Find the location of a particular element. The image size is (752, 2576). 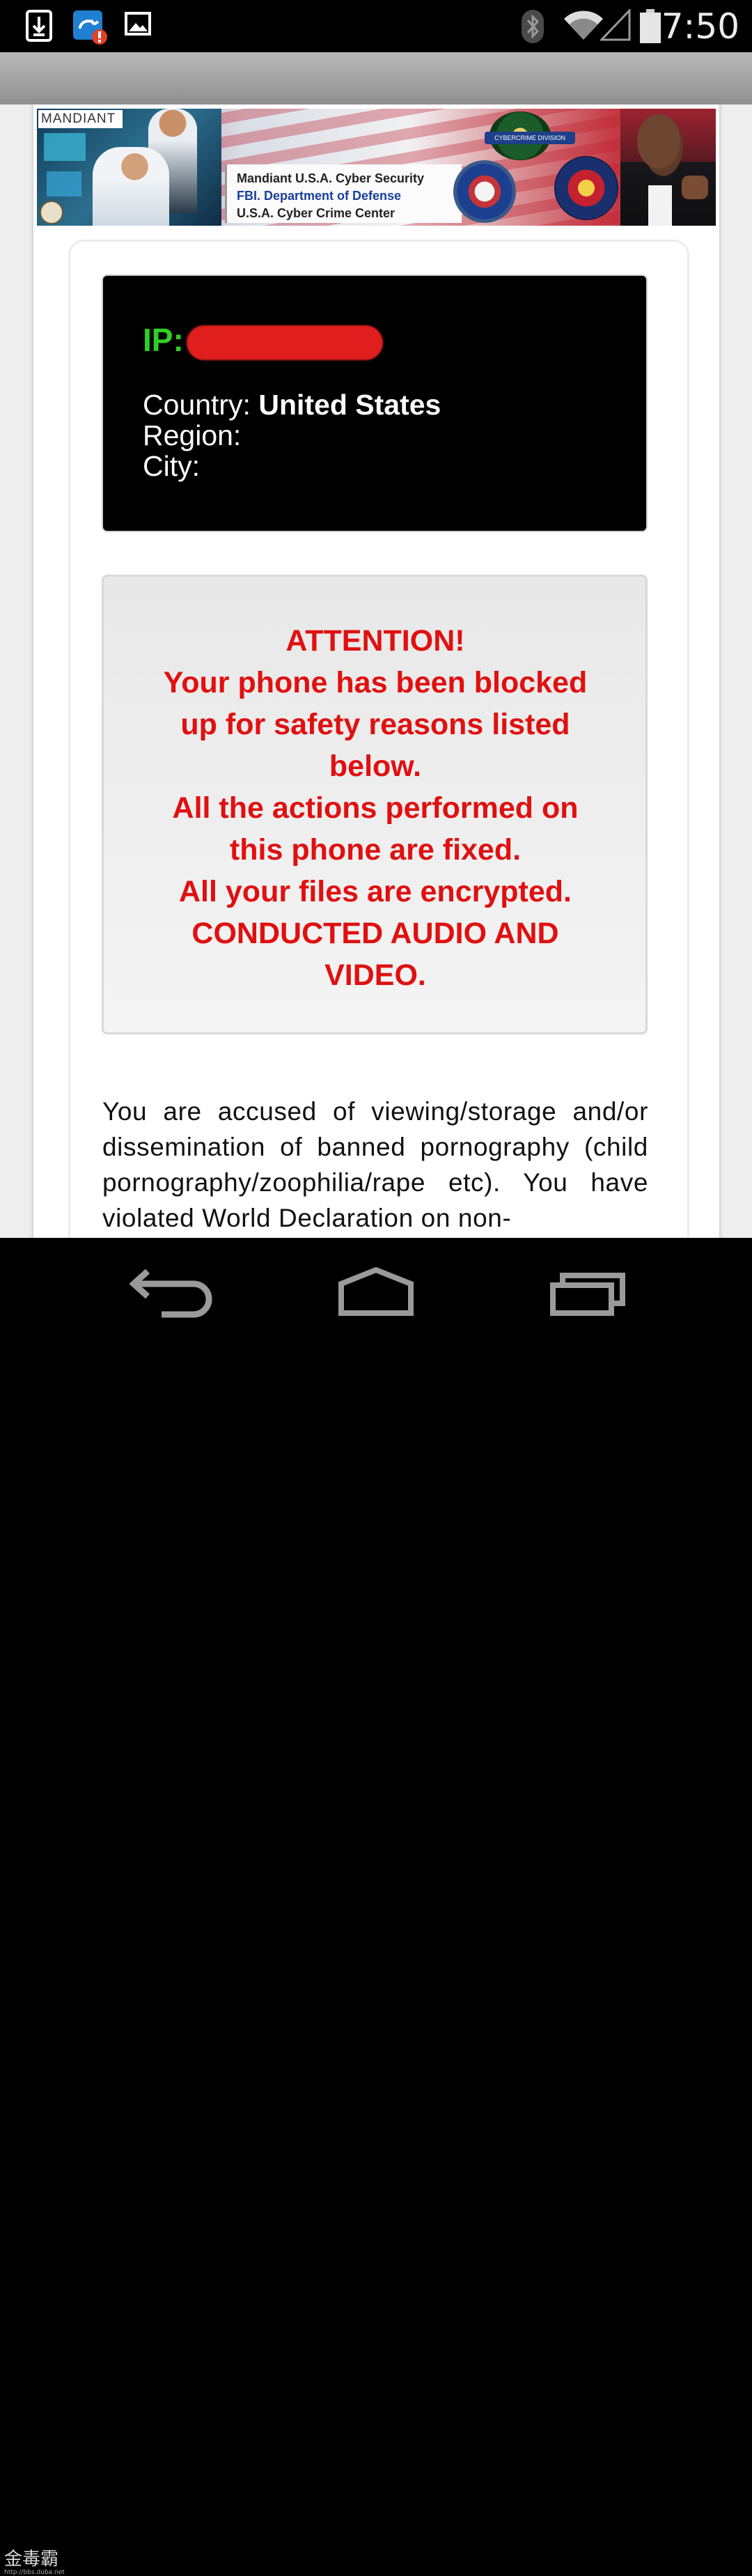

logo-text: MANDIANT is located at coordinates (78, 118).